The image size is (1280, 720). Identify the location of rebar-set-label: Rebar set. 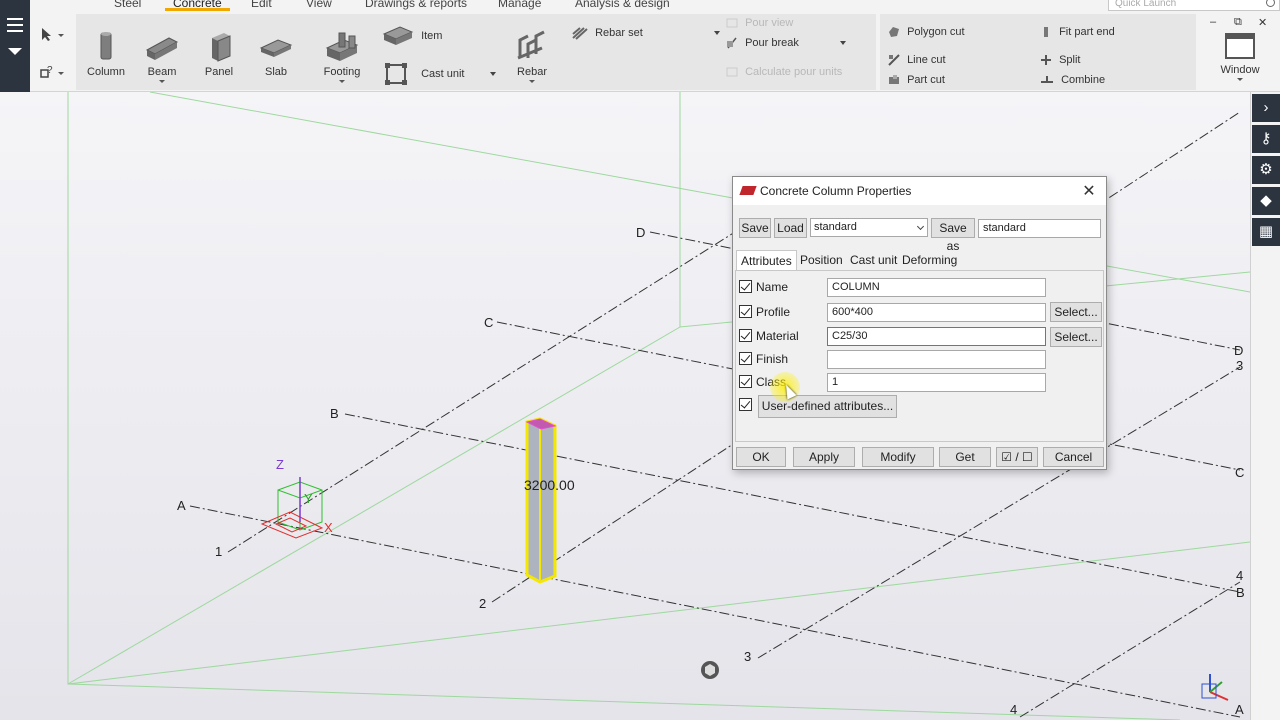
(619, 32).